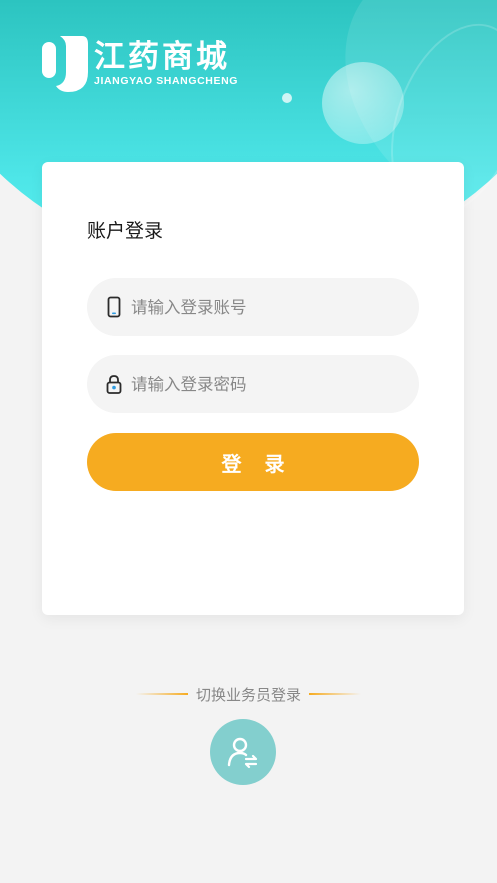 The image size is (497, 883). I want to click on divider-line-left, so click(161, 694).